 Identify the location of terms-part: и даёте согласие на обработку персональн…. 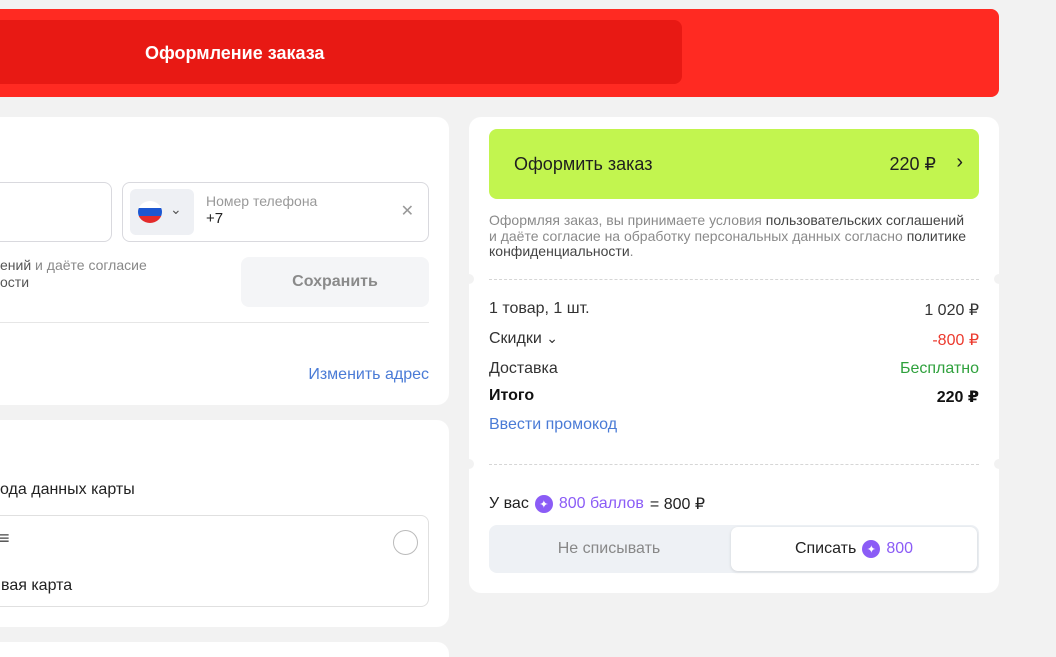
(698, 235).